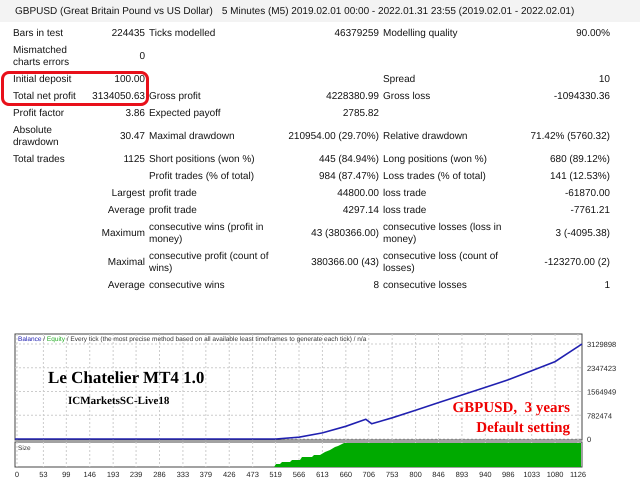 The image size is (640, 480). Describe the element at coordinates (425, 286) in the screenshot. I see `stat-label: consecutive losses` at that location.